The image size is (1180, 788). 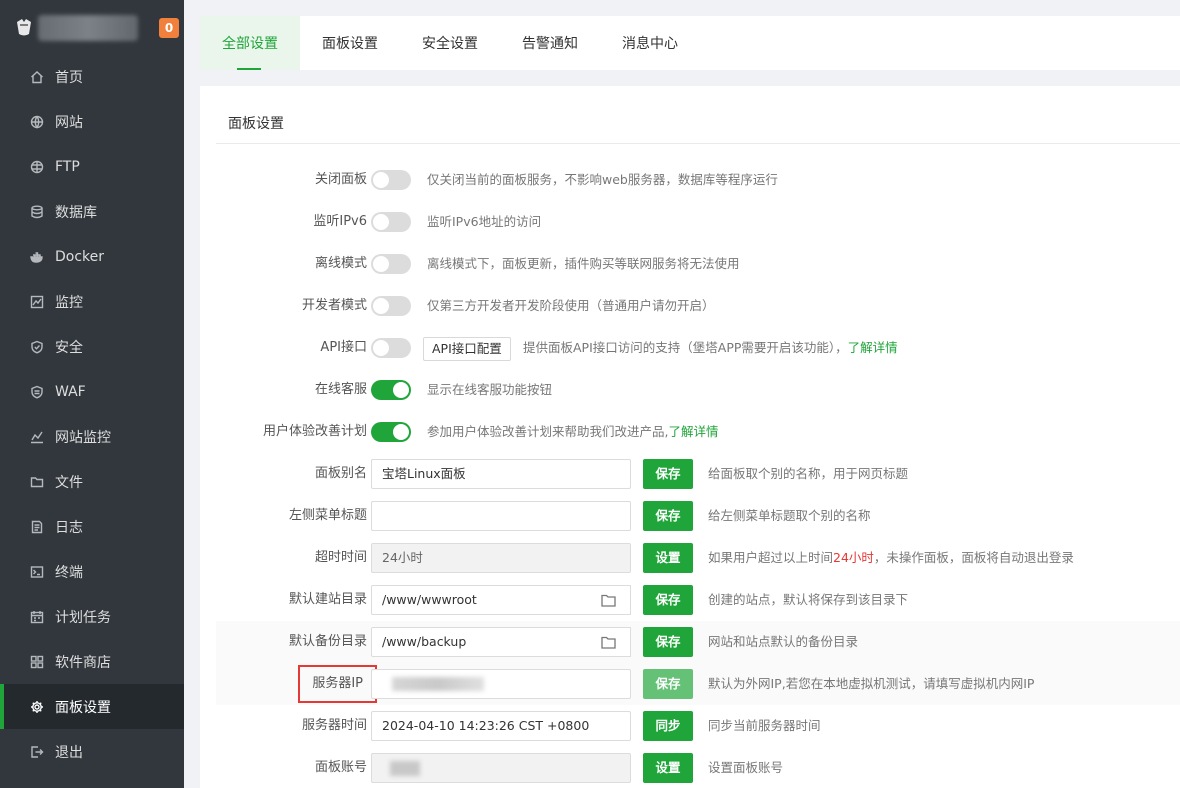 I want to click on server-ip-input, so click(x=501, y=684).